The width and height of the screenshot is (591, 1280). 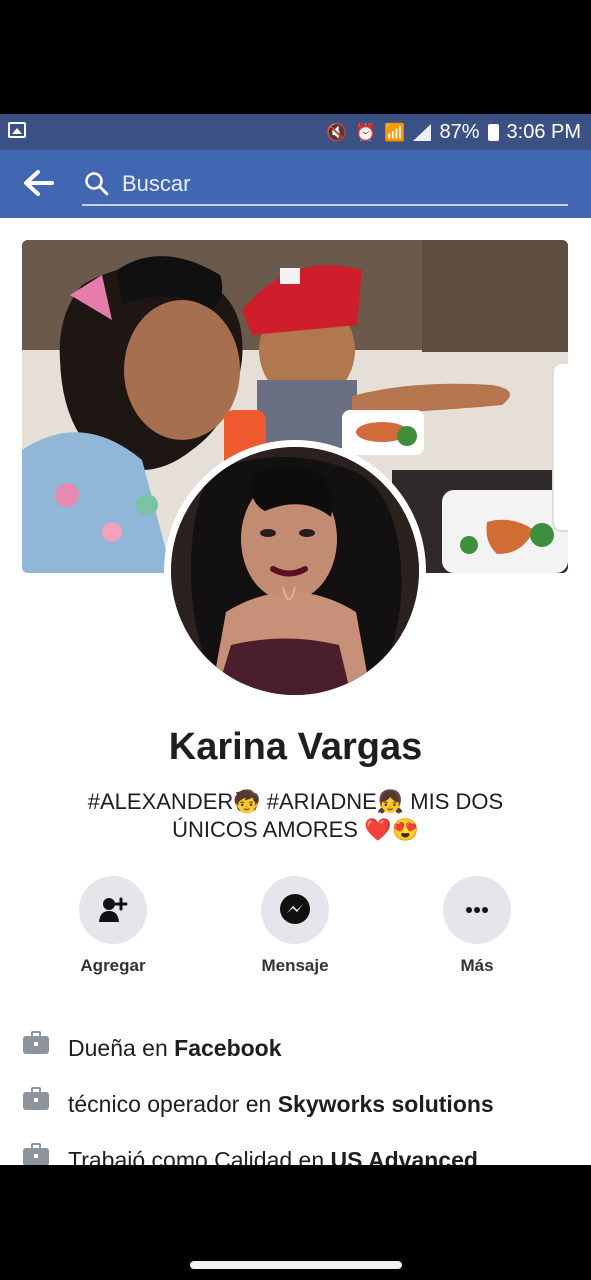 I want to click on message-button: Mensaje, so click(x=295, y=926).